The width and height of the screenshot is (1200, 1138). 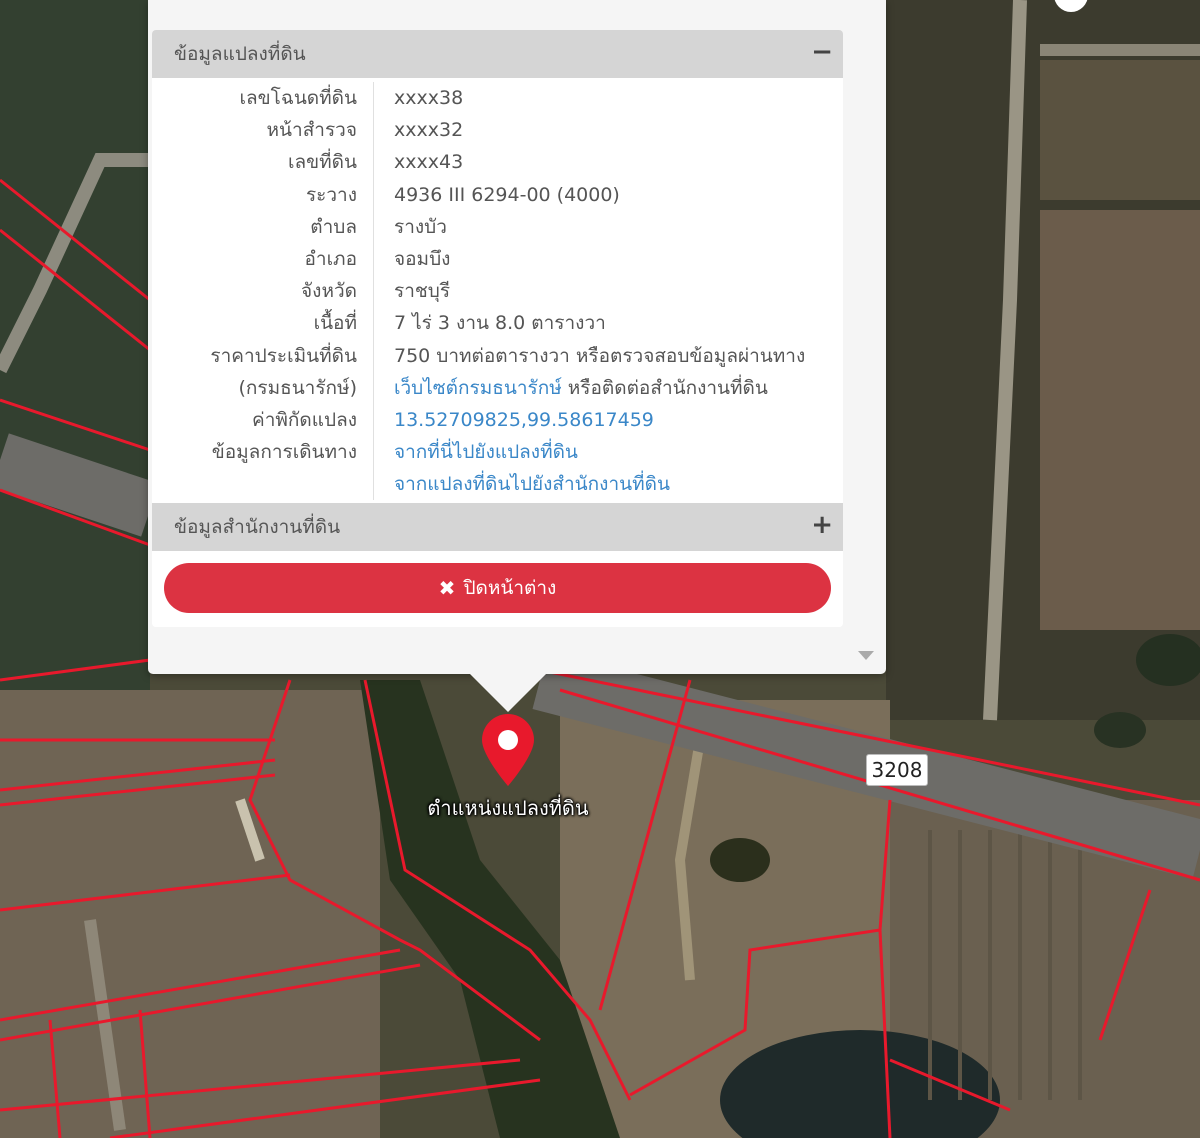 I want to click on row-label: ตำบล, so click(x=263, y=226).